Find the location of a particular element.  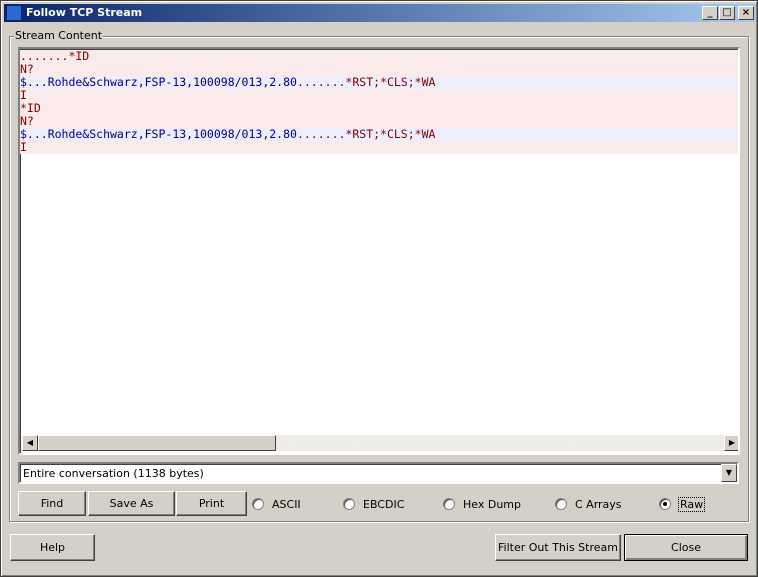

radio-ascii: ASCII is located at coordinates (276, 504).